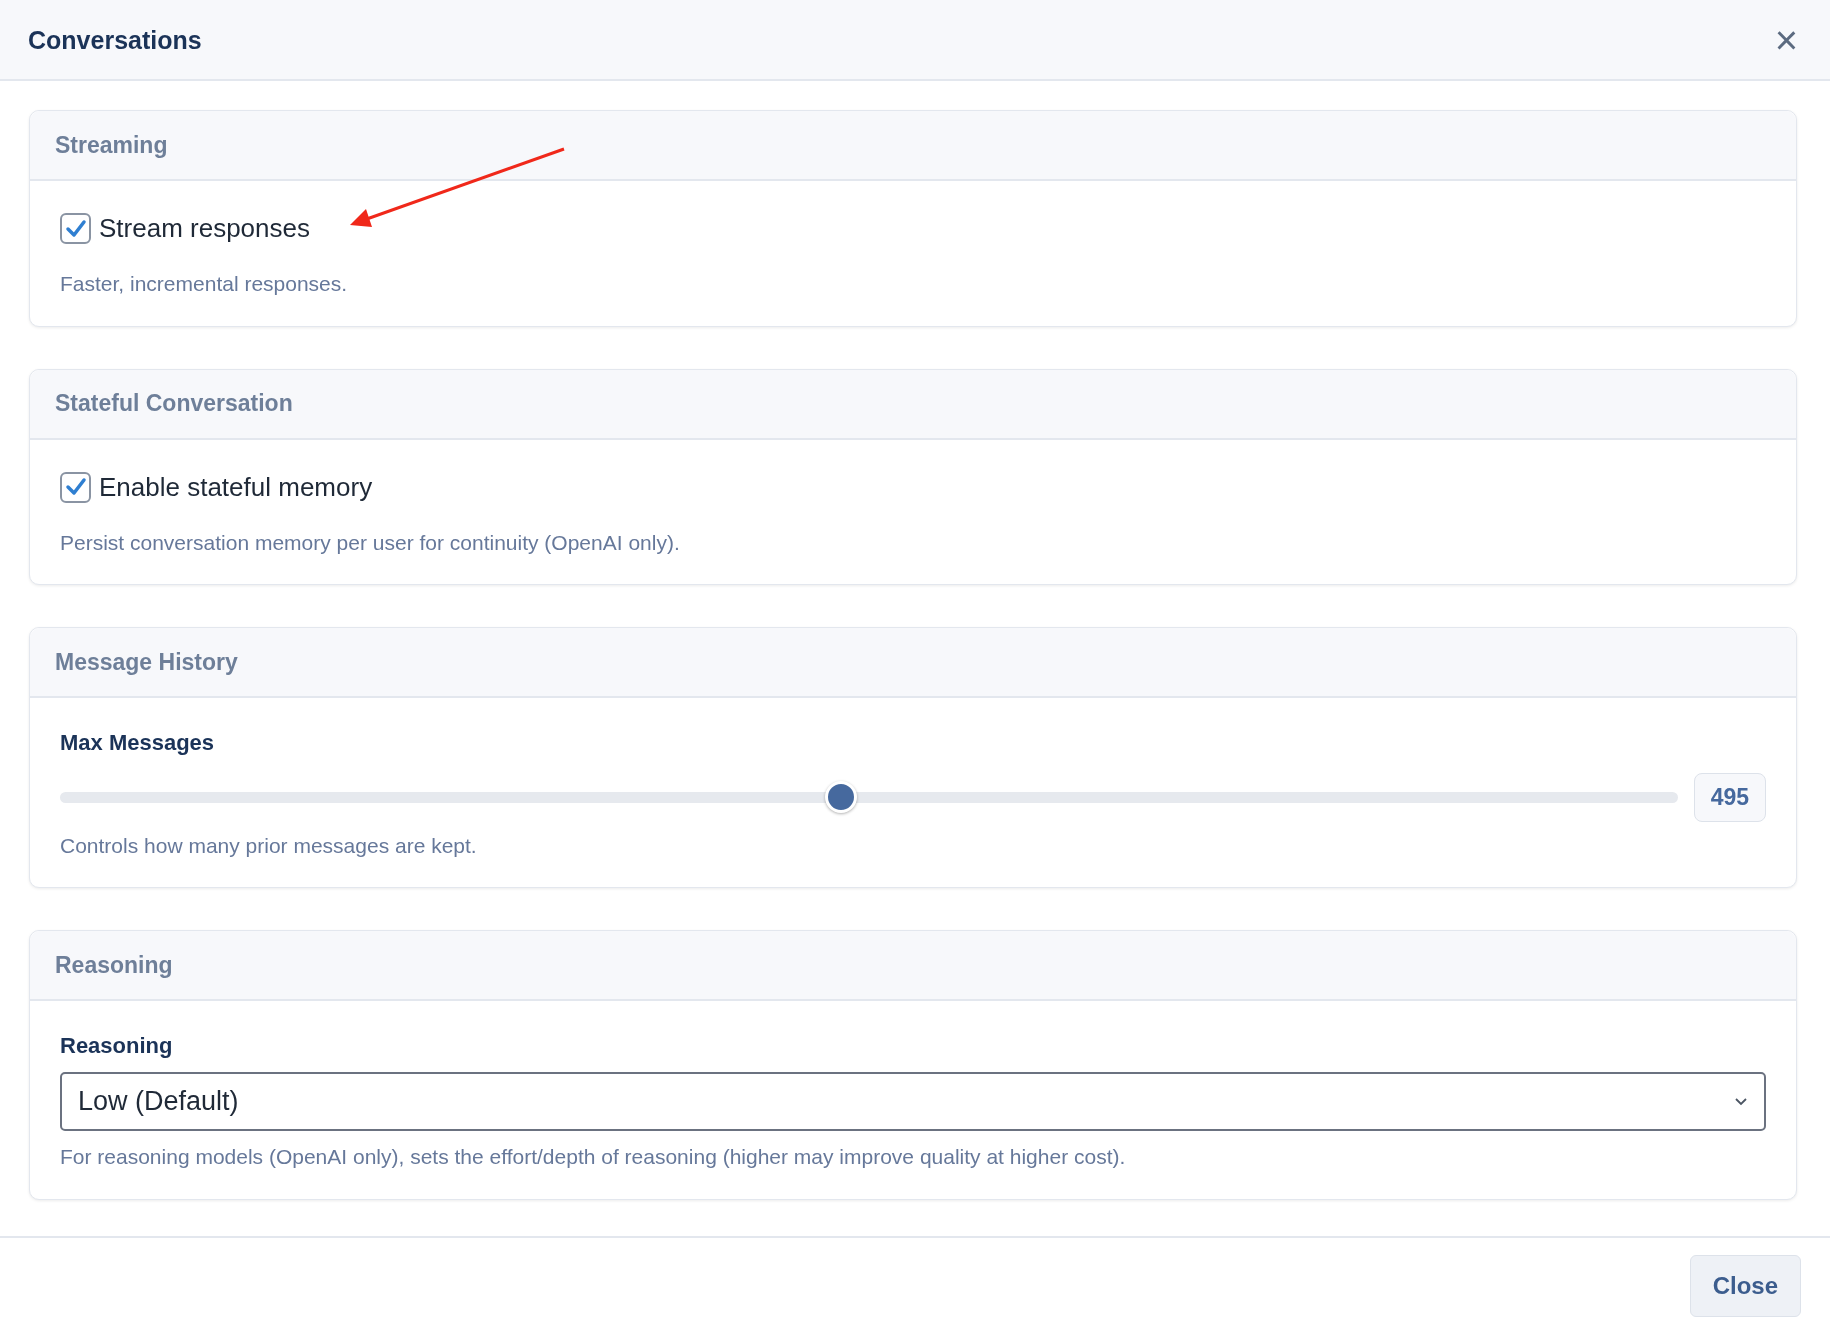  What do you see at coordinates (236, 487) in the screenshot?
I see `checkbox-label: Enable stateful memory` at bounding box center [236, 487].